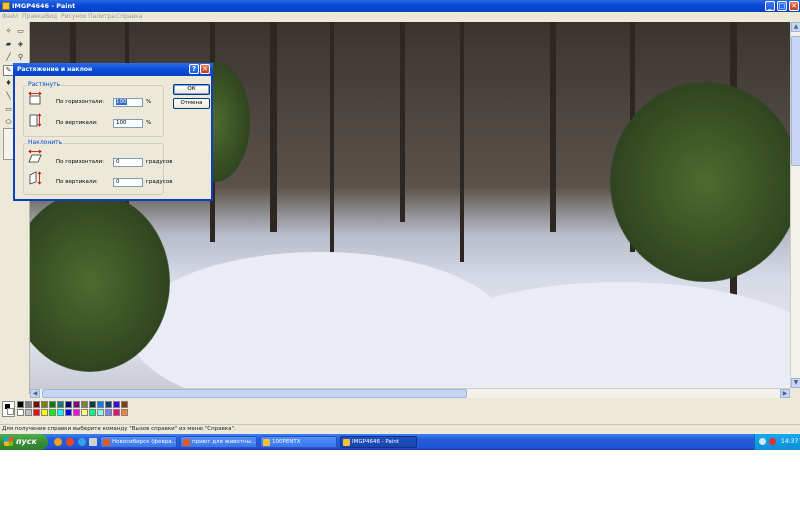 Image resolution: width=800 pixels, height=528 pixels. I want to click on stretch-horizontal-label: По горизонтали:, so click(80, 102).